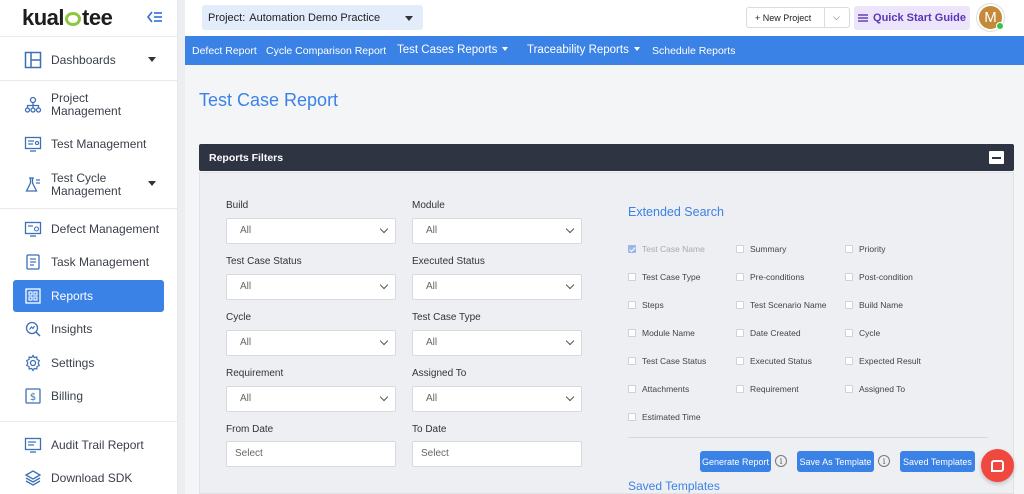 This screenshot has height=494, width=1024. I want to click on cycle-select: All, so click(311, 343).